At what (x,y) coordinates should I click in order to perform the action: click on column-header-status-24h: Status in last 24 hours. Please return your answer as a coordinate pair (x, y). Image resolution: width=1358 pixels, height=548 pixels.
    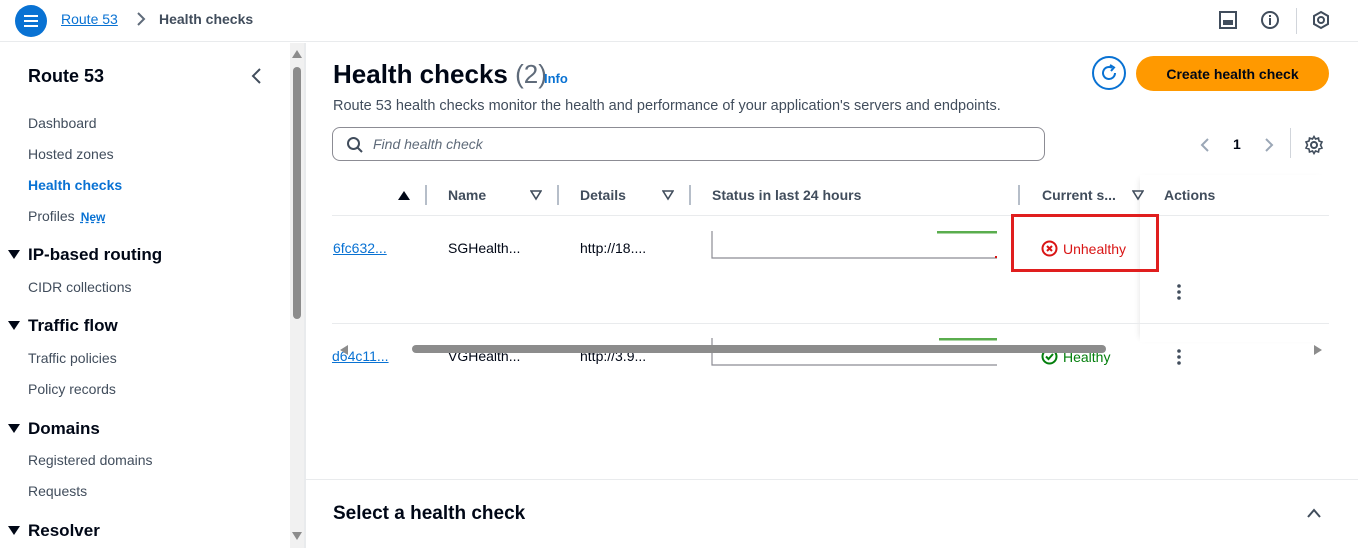
    Looking at the image, I should click on (786, 195).